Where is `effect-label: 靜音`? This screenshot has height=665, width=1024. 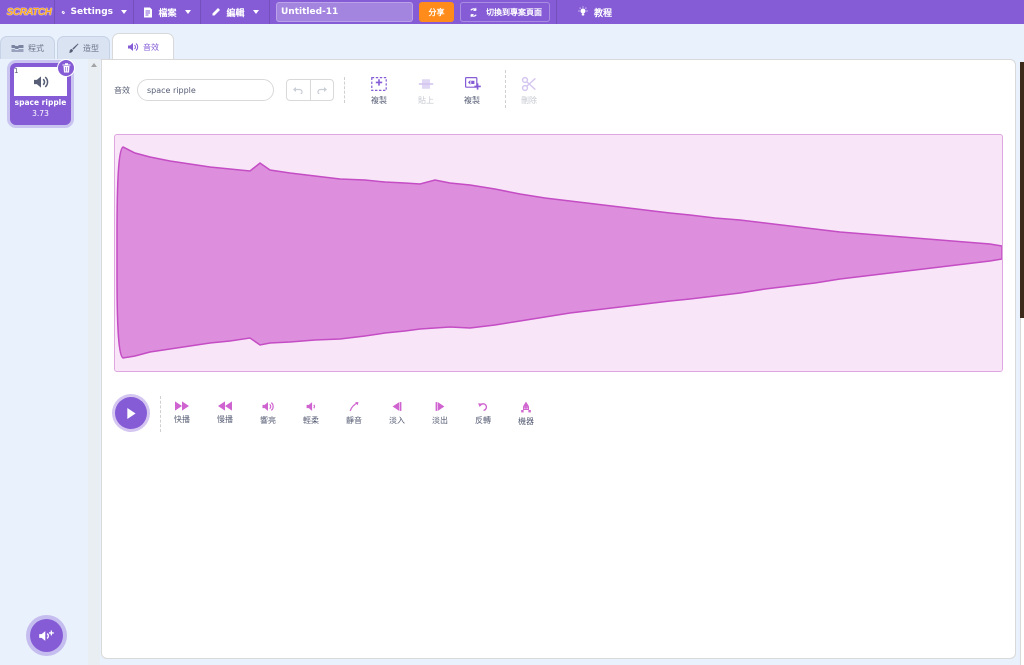
effect-label: 靜音 is located at coordinates (354, 420).